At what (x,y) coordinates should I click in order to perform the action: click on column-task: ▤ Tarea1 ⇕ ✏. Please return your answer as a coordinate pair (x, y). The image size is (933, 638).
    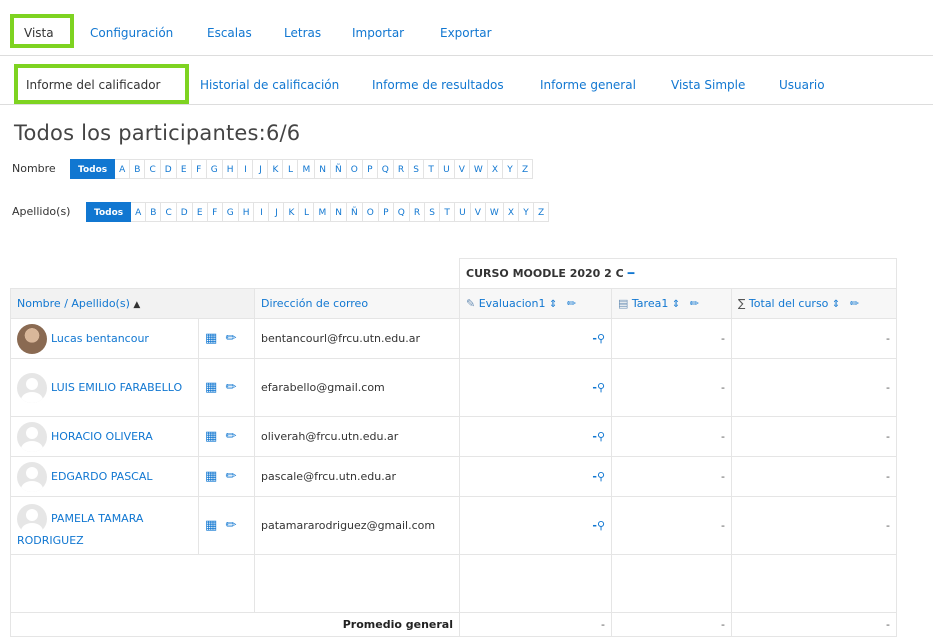
    Looking at the image, I should click on (671, 303).